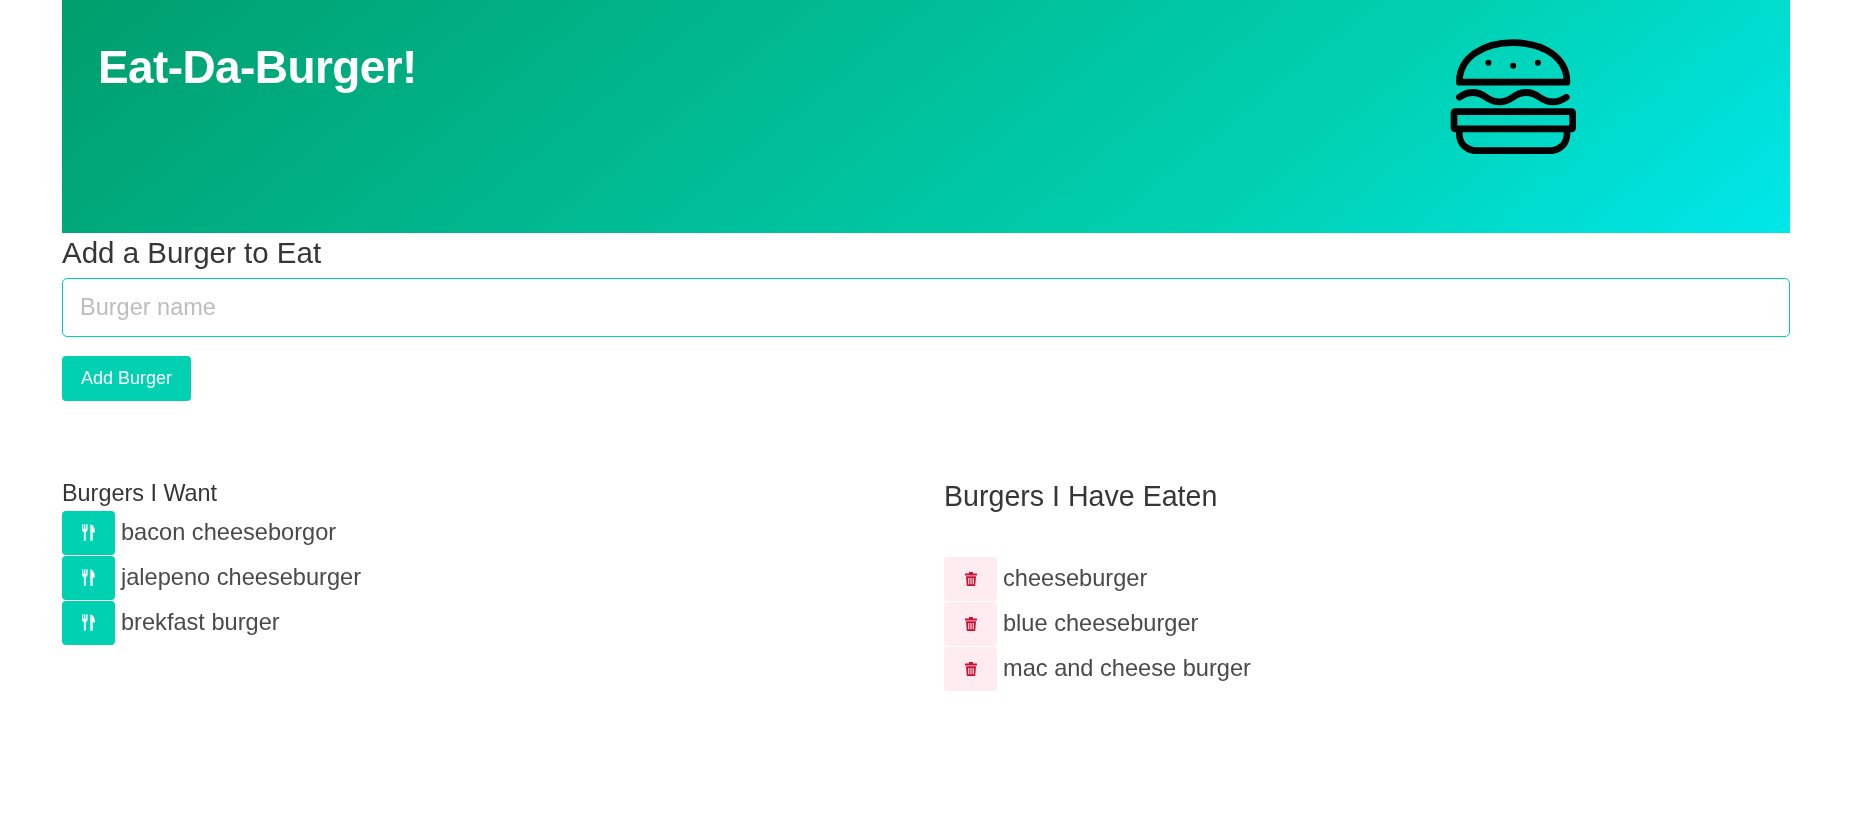 Image resolution: width=1871 pixels, height=815 pixels. What do you see at coordinates (1081, 496) in the screenshot?
I see `list-heading: Burgers I Have Eaten` at bounding box center [1081, 496].